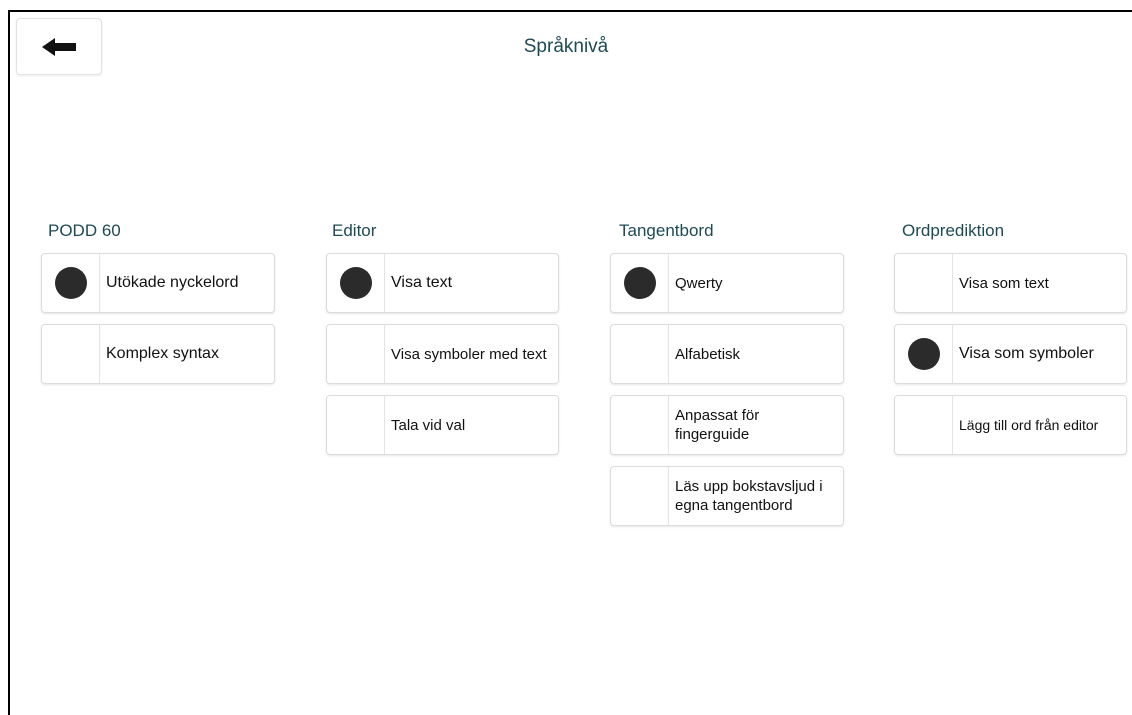  I want to click on option-visa-som-text: Visa som text, so click(1010, 283).